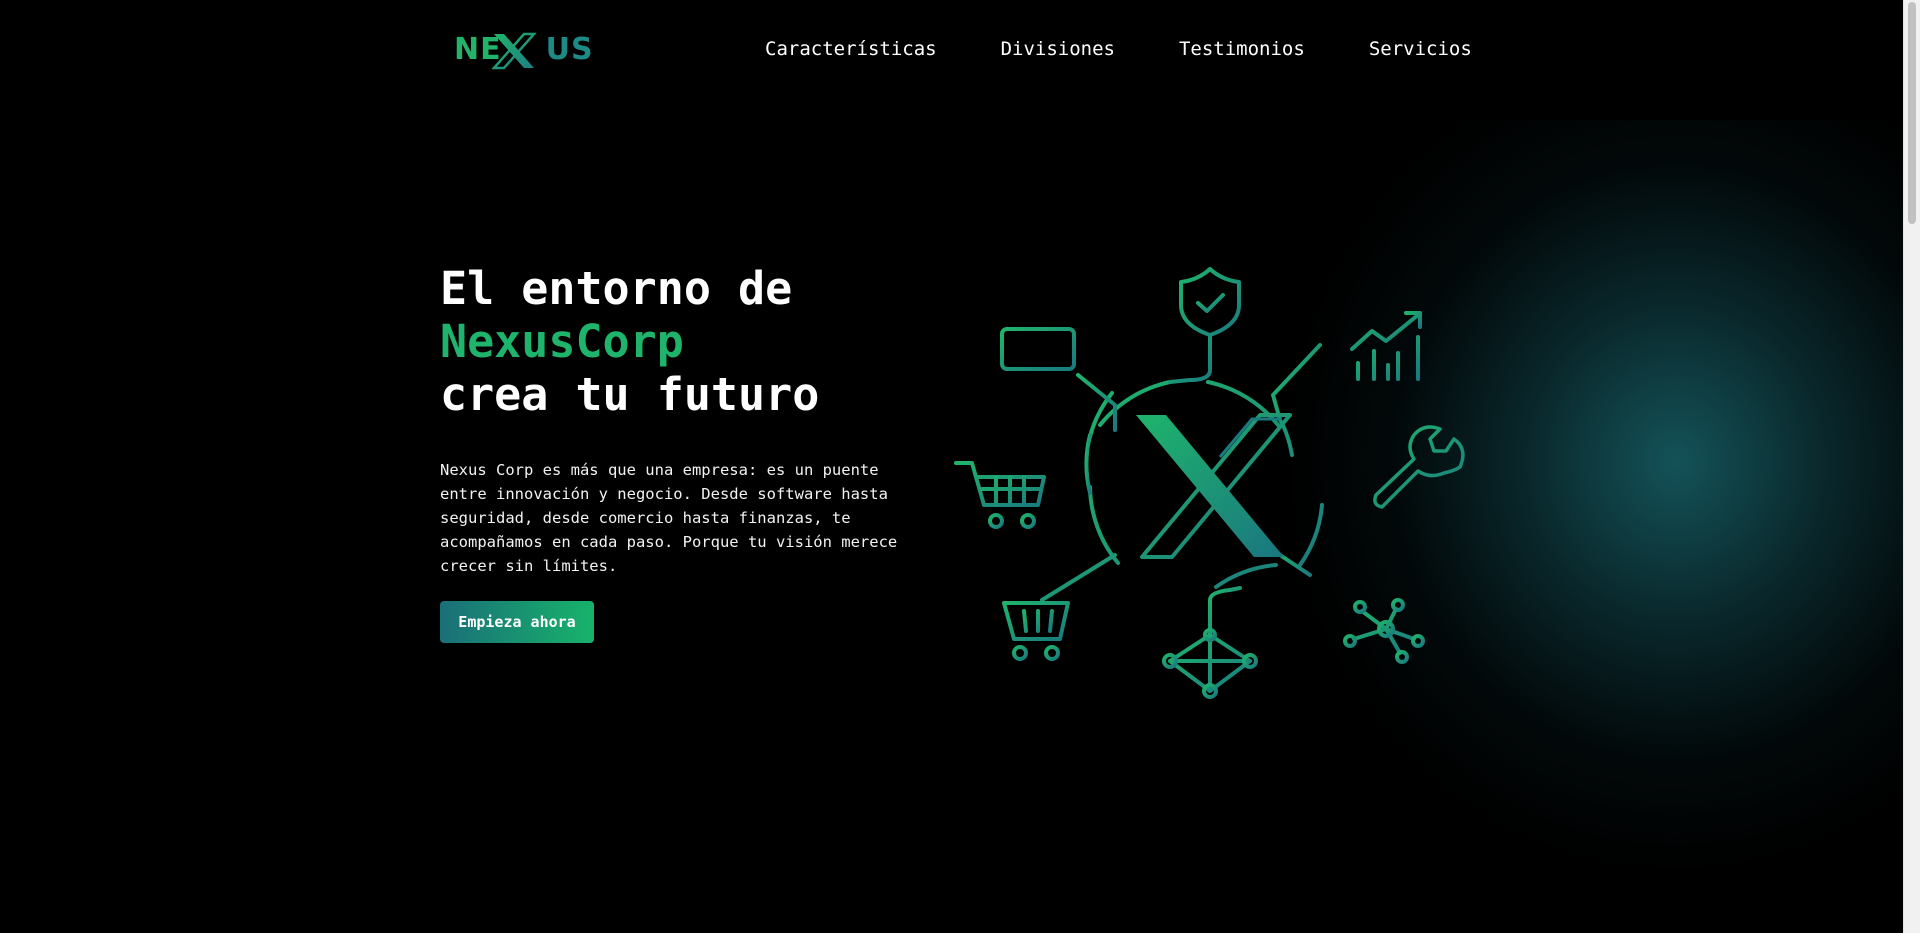 The image size is (1920, 933). What do you see at coordinates (1190, 358) in the screenshot?
I see `connector-shield` at bounding box center [1190, 358].